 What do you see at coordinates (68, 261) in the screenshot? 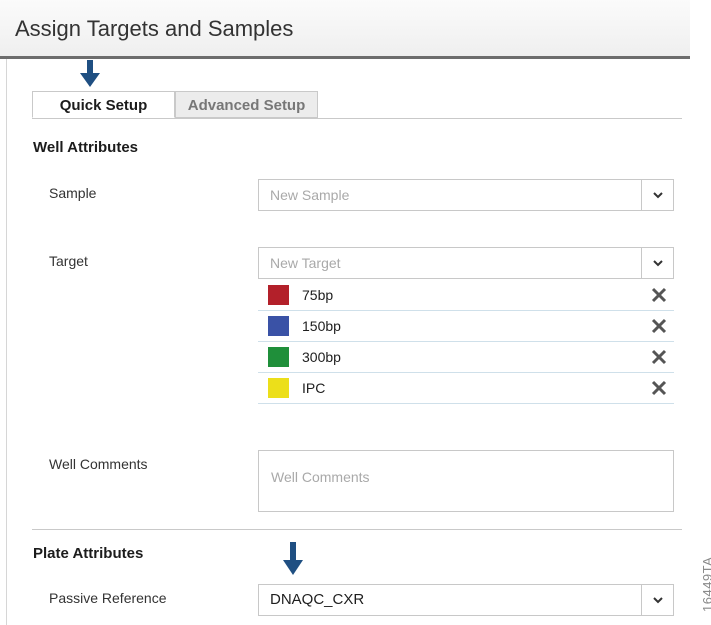
I see `target-label: Target` at bounding box center [68, 261].